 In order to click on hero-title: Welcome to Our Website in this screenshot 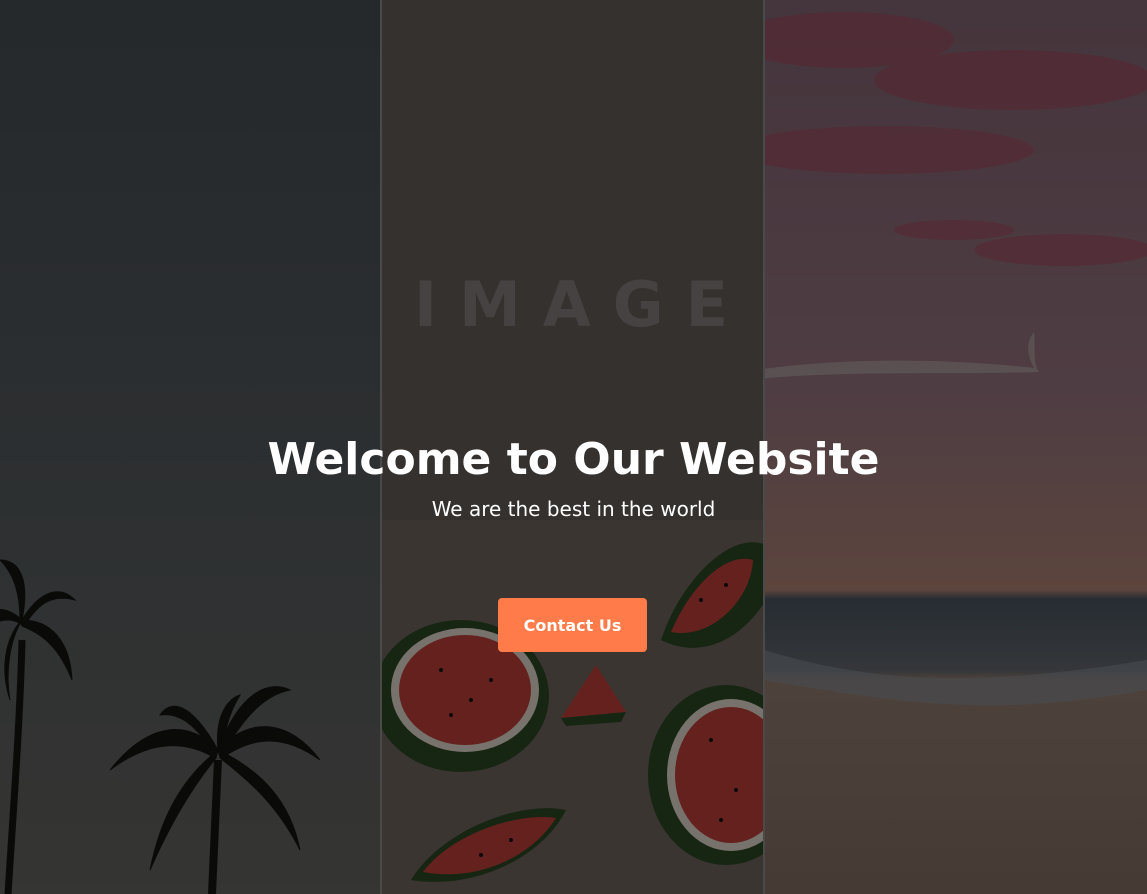, I will do `click(573, 459)`.